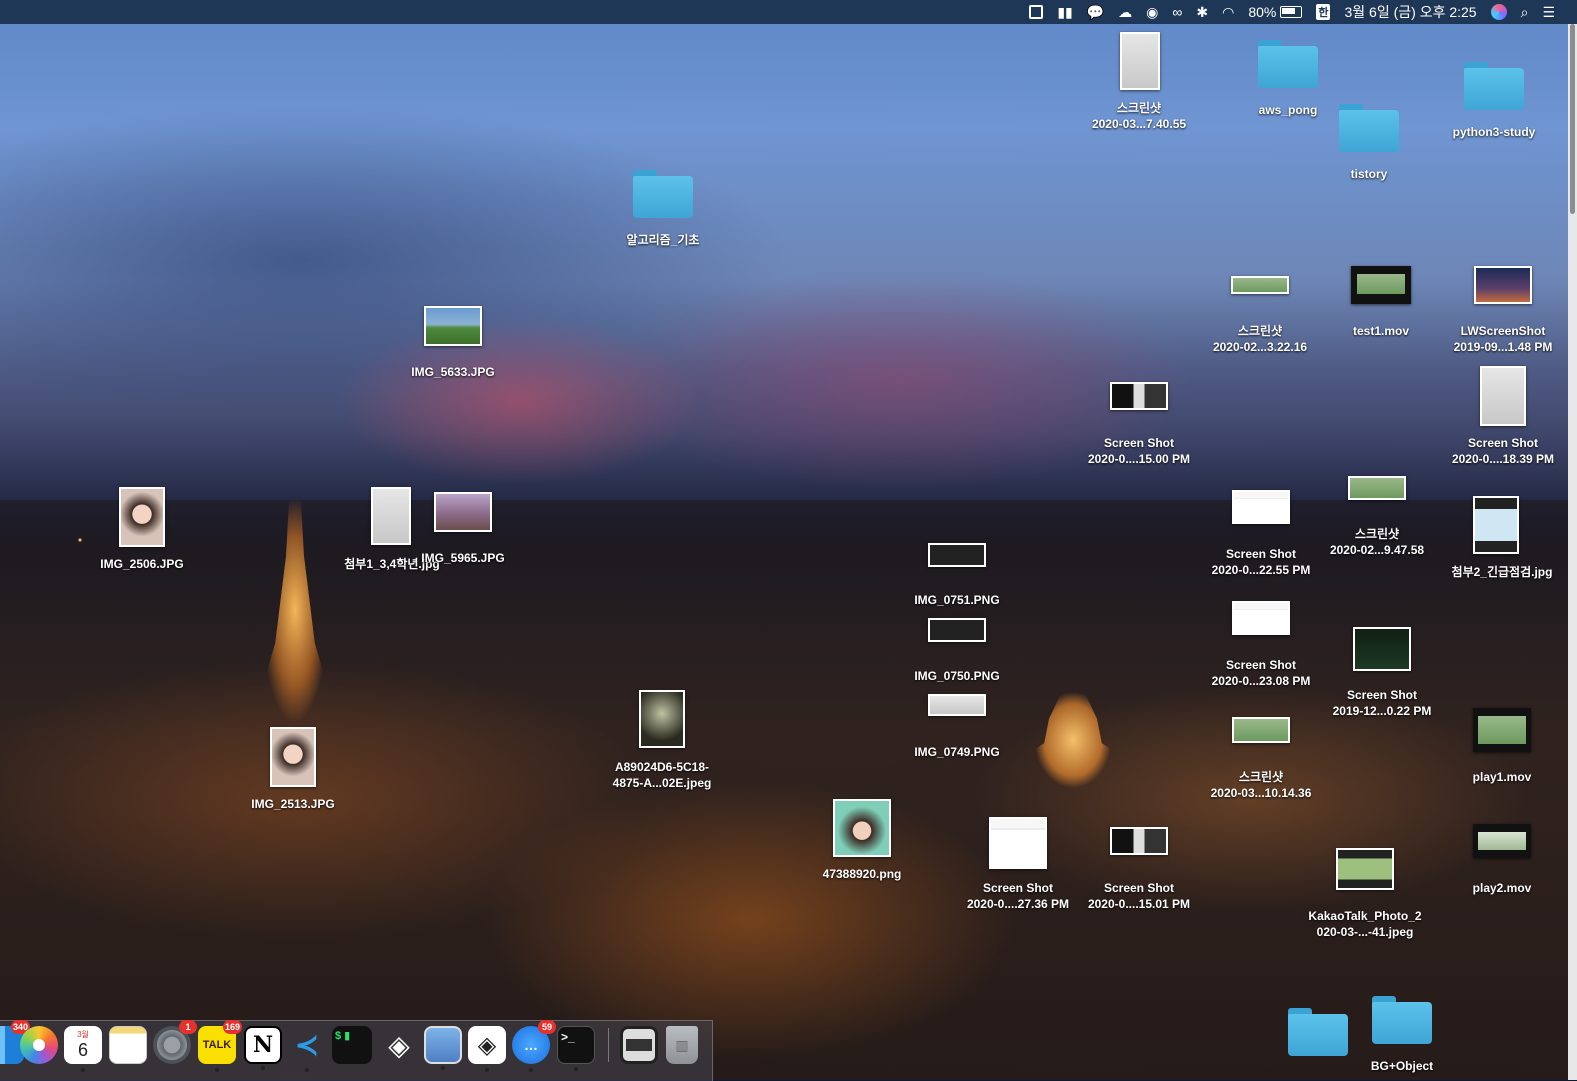 The width and height of the screenshot is (1577, 1081). Describe the element at coordinates (1152, 12) in the screenshot. I see `media-icon: ◉` at that location.